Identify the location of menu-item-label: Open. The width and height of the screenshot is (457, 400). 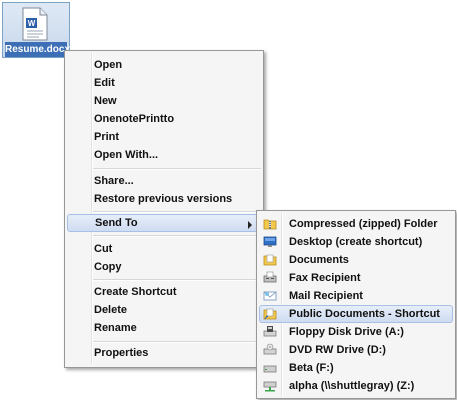
(108, 65).